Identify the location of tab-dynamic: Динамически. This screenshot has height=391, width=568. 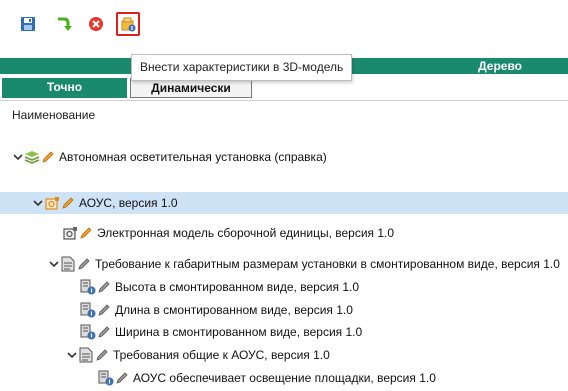
(191, 88).